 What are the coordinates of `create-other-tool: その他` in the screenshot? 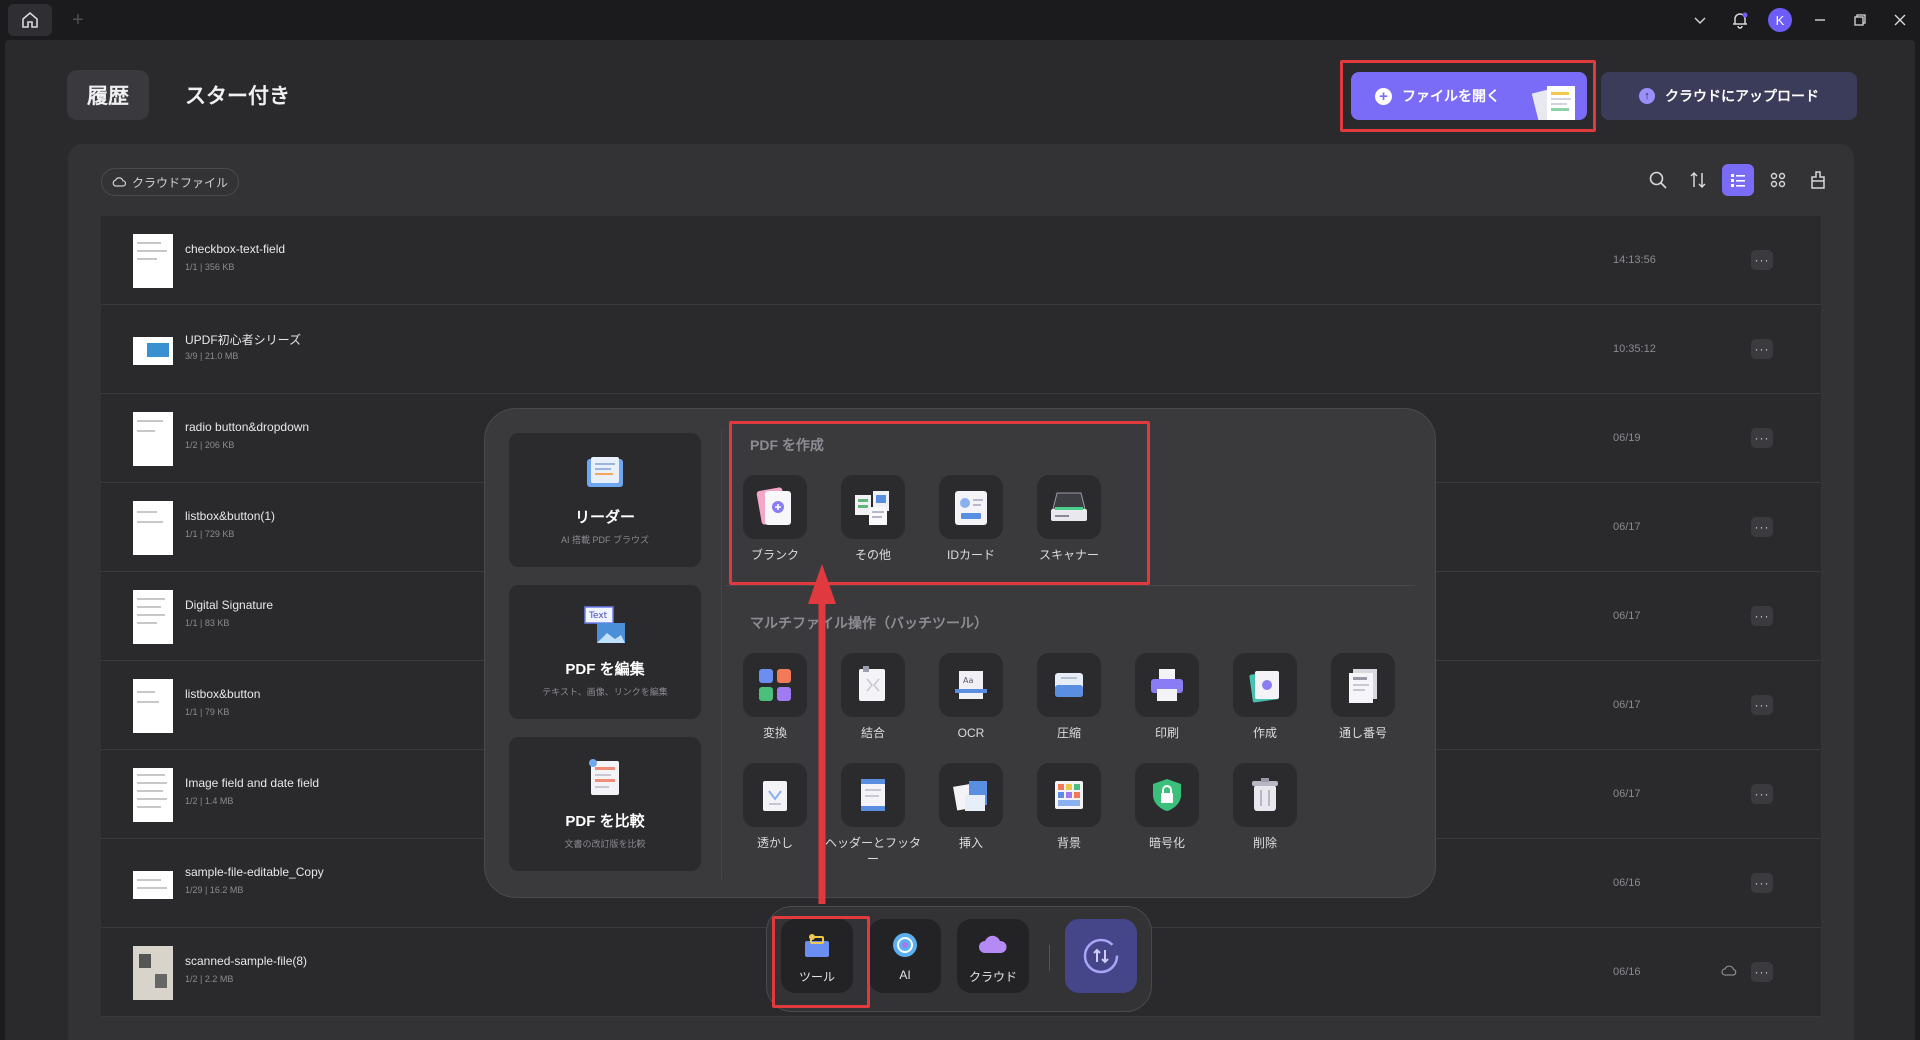 It's located at (873, 519).